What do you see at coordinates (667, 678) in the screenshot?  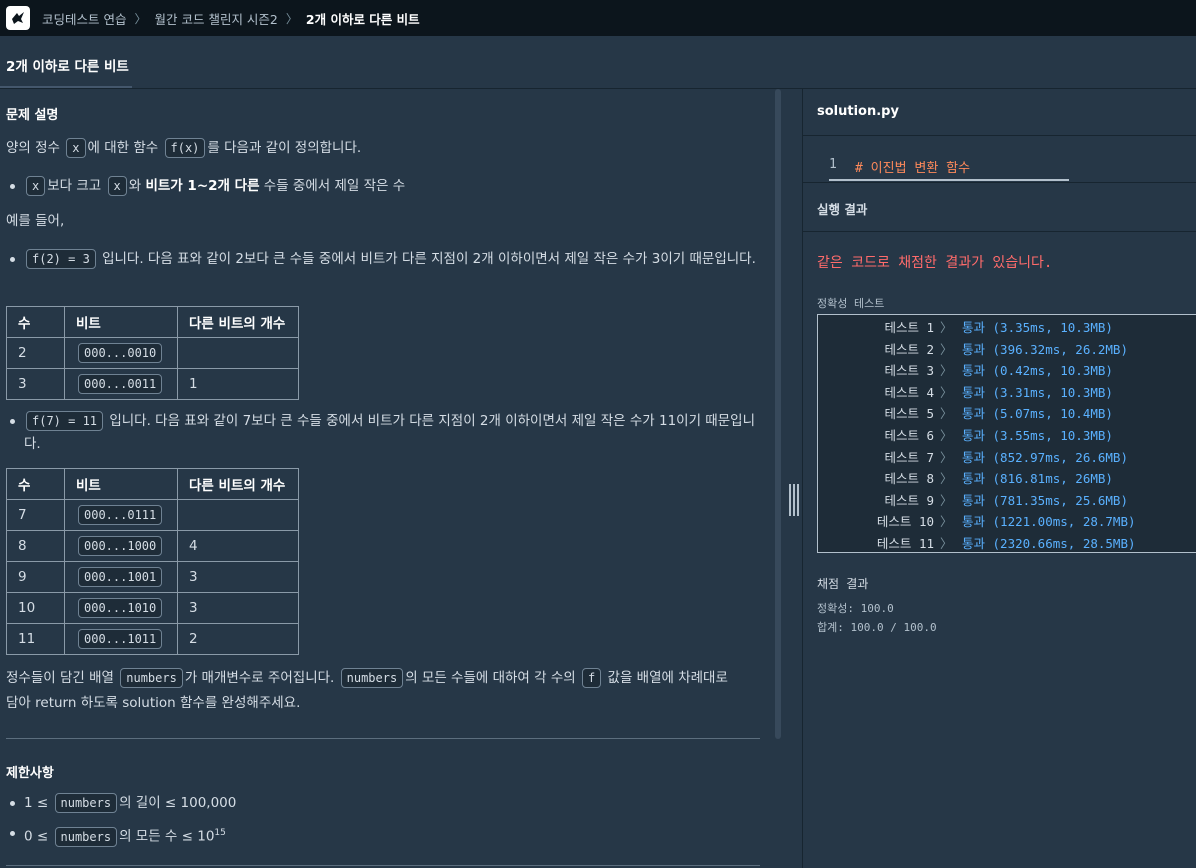 I see `task-part: 값을 배열에 차례대로` at bounding box center [667, 678].